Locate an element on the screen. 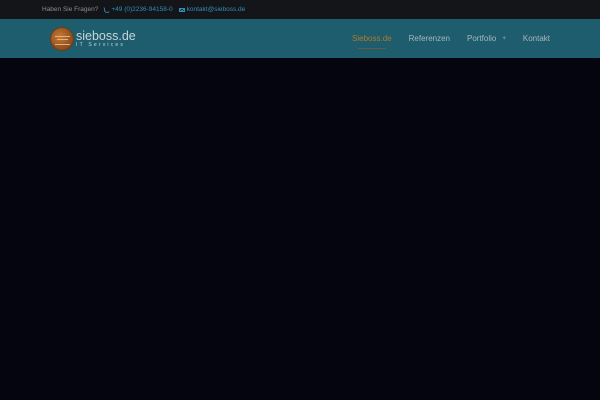 The width and height of the screenshot is (600, 400). nav-label: Sieboss.de is located at coordinates (372, 38).